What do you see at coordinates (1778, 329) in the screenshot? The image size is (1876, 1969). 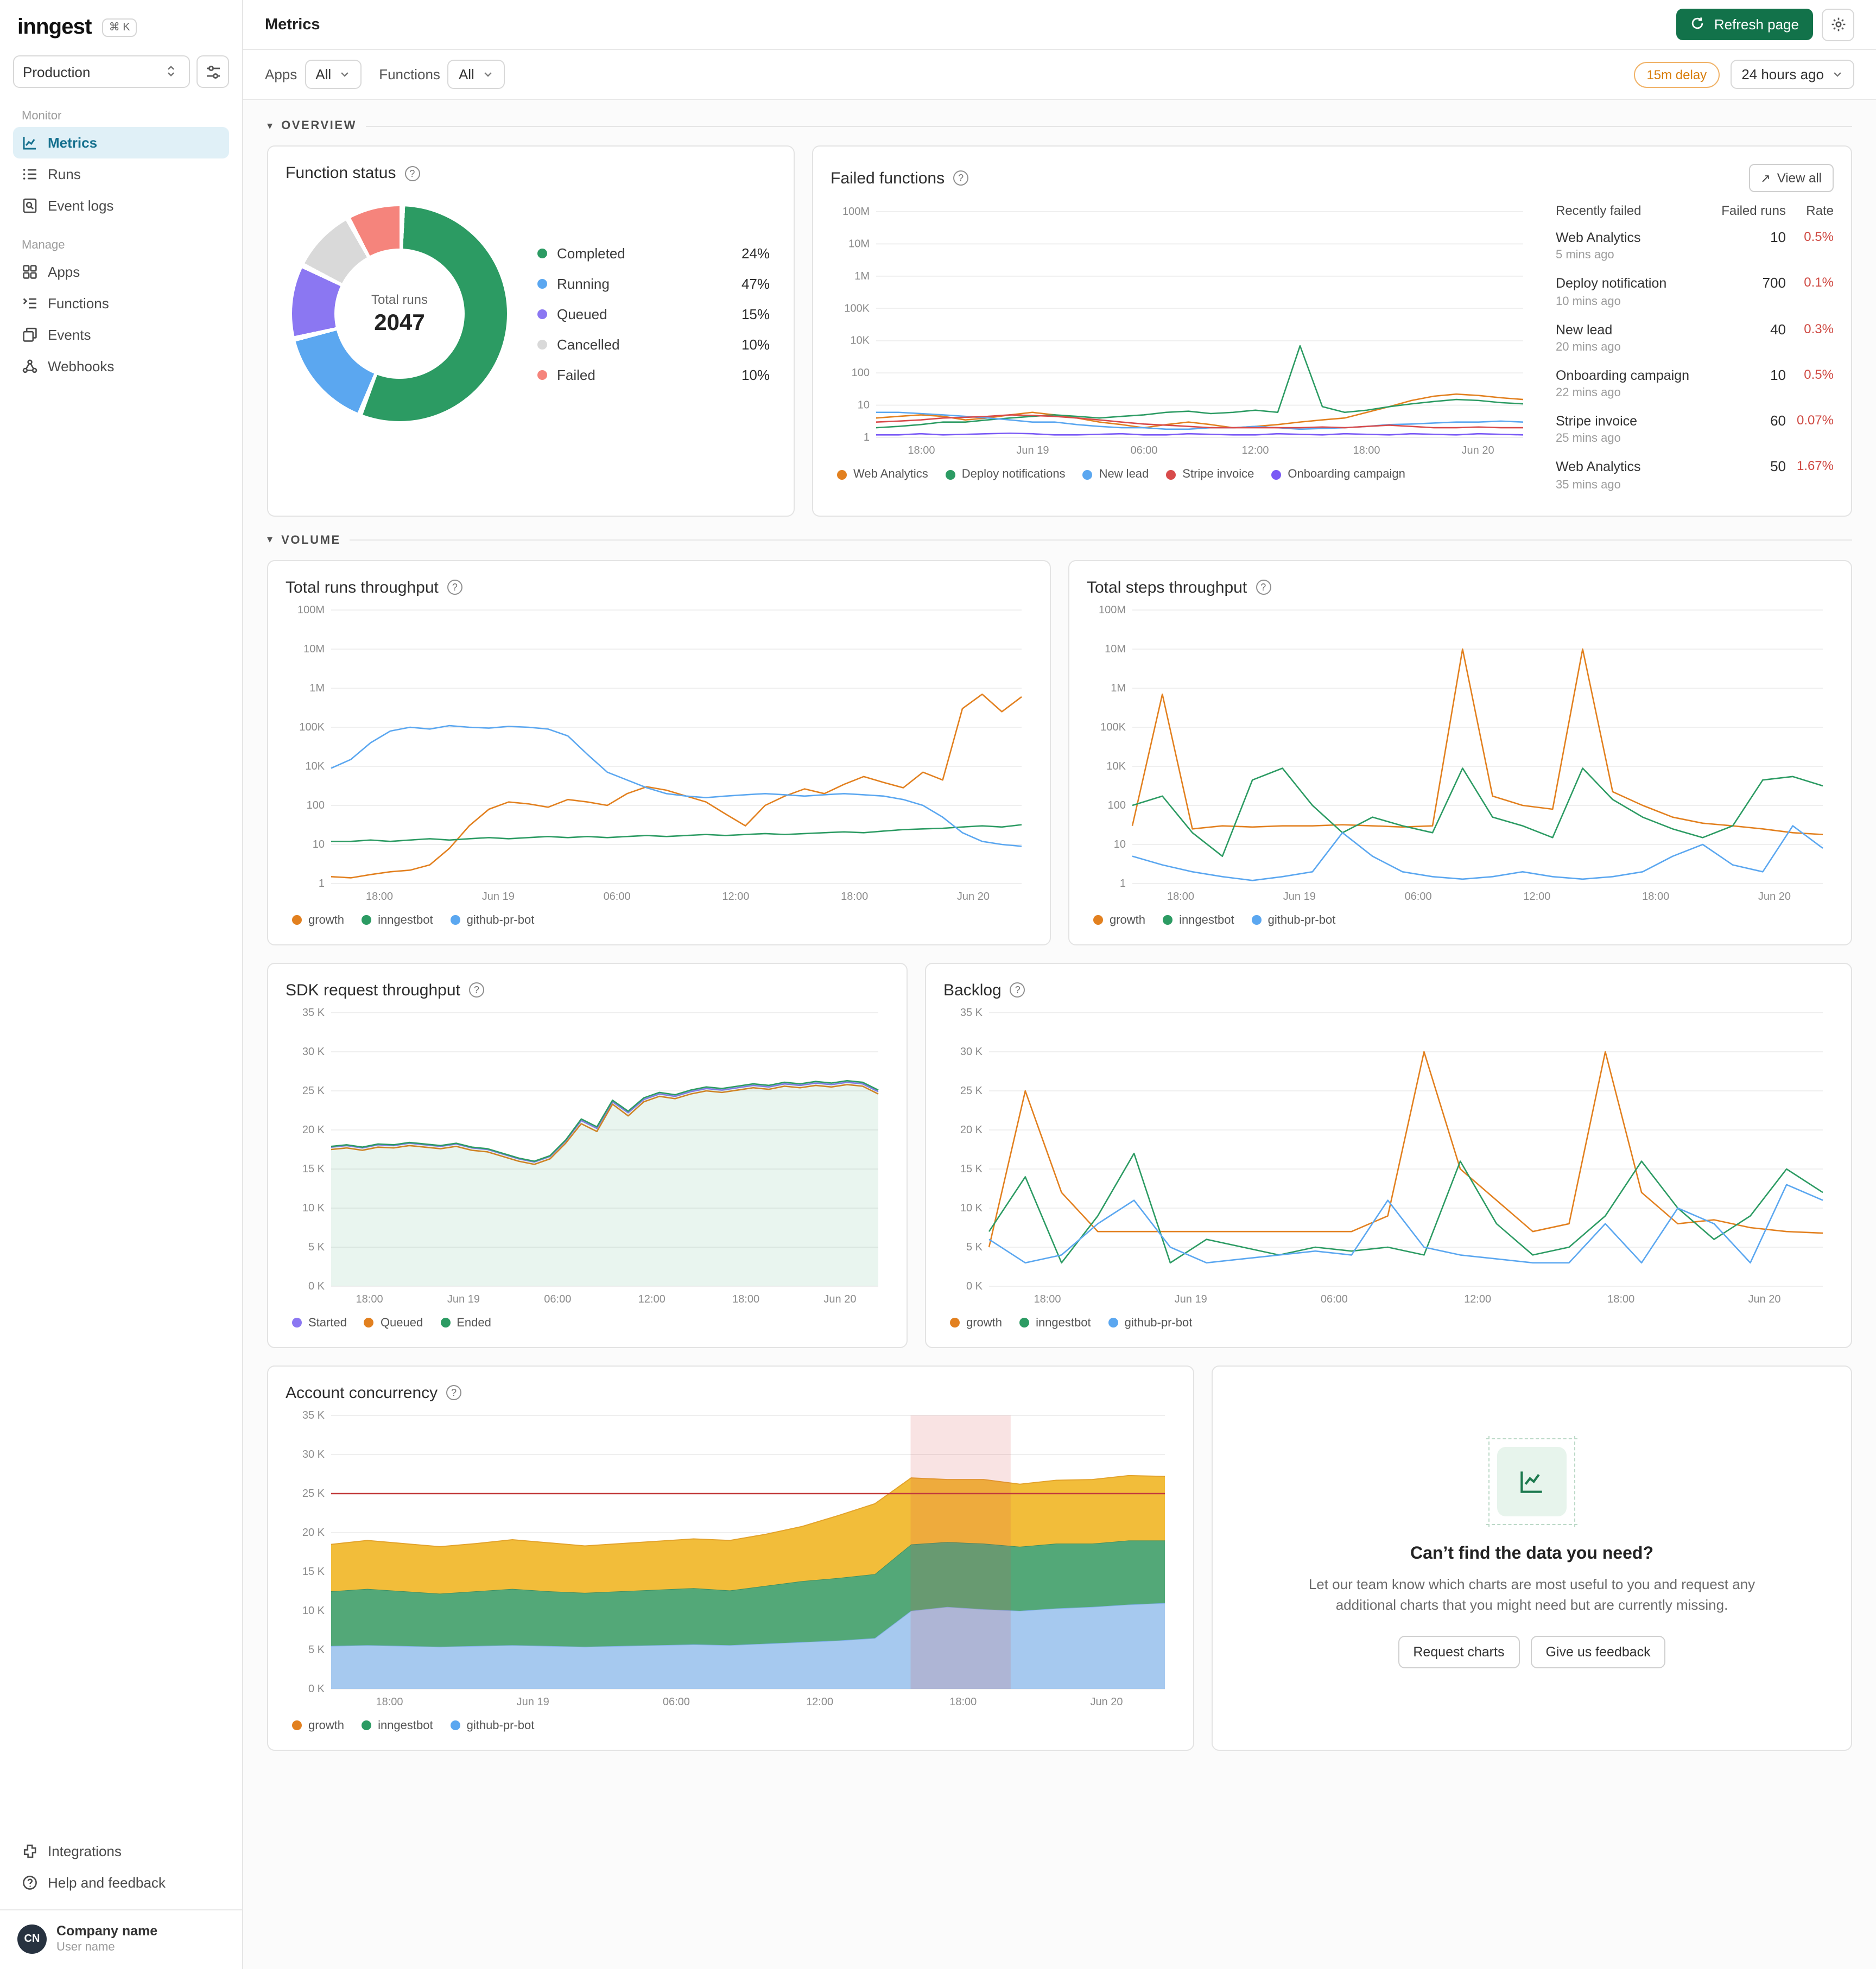 I see `failed-runs: 40` at bounding box center [1778, 329].